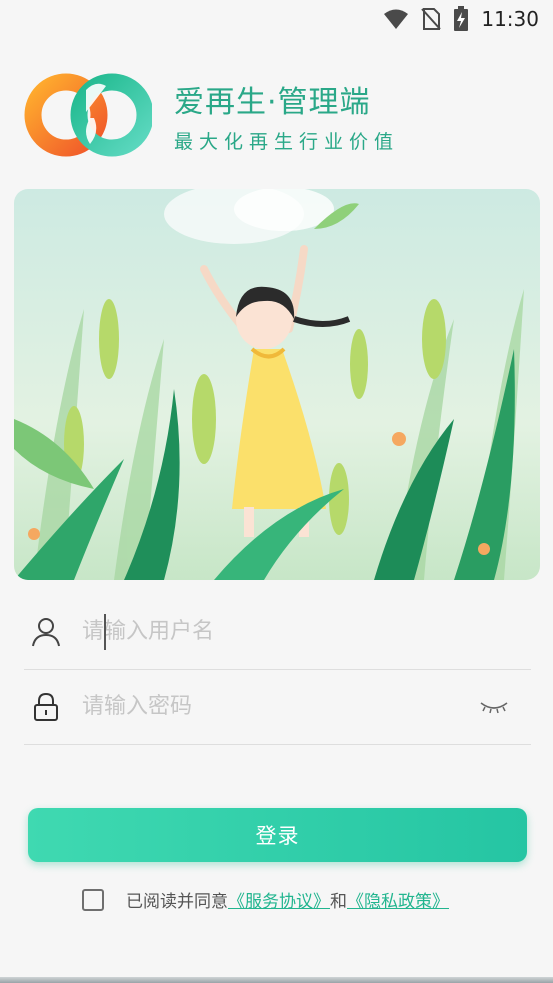  I want to click on agreement-row: 已阅读并同意 《服务协议》 和 《隐私政策》, so click(265, 899).